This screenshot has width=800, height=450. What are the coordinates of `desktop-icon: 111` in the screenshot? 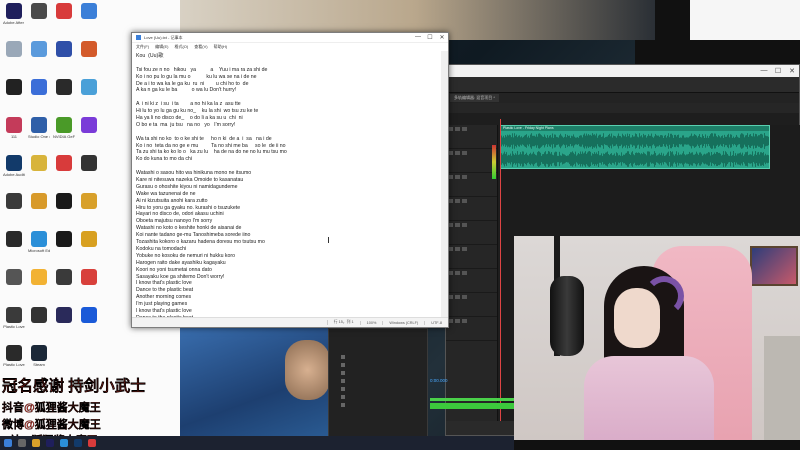 It's located at (14, 128).